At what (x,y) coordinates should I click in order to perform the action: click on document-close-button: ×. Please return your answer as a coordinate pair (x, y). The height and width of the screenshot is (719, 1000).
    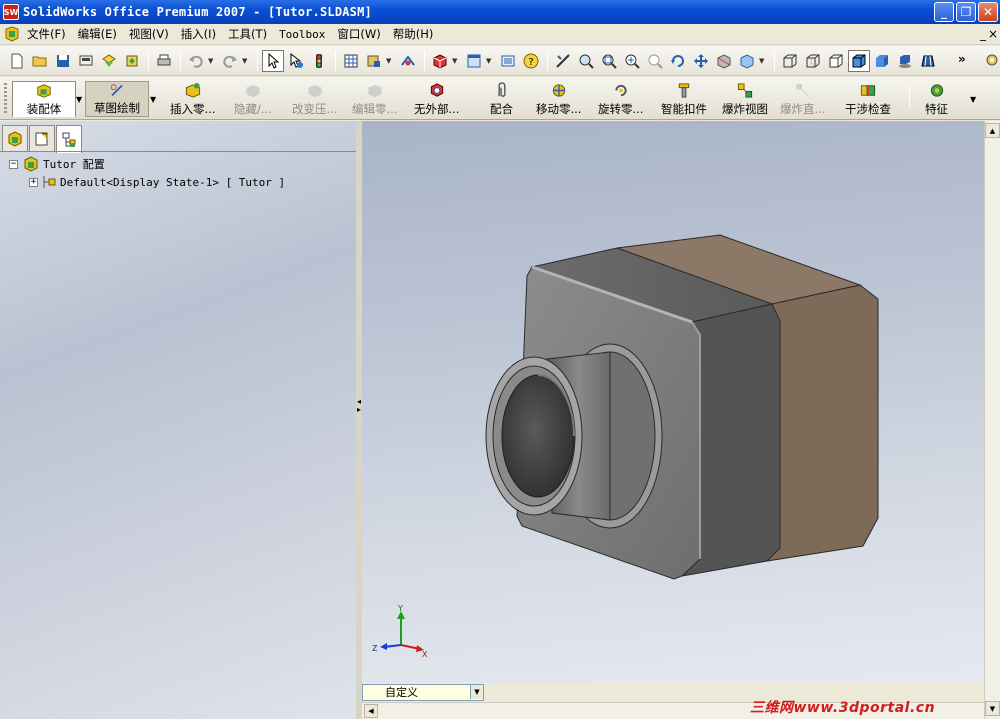
    Looking at the image, I should click on (993, 34).